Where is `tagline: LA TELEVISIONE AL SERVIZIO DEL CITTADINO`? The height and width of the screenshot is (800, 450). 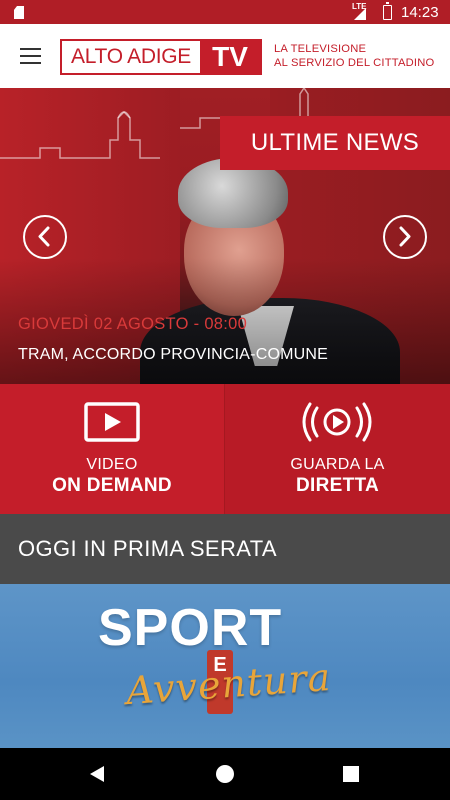 tagline: LA TELEVISIONE AL SERVIZIO DEL CITTADINO is located at coordinates (354, 56).